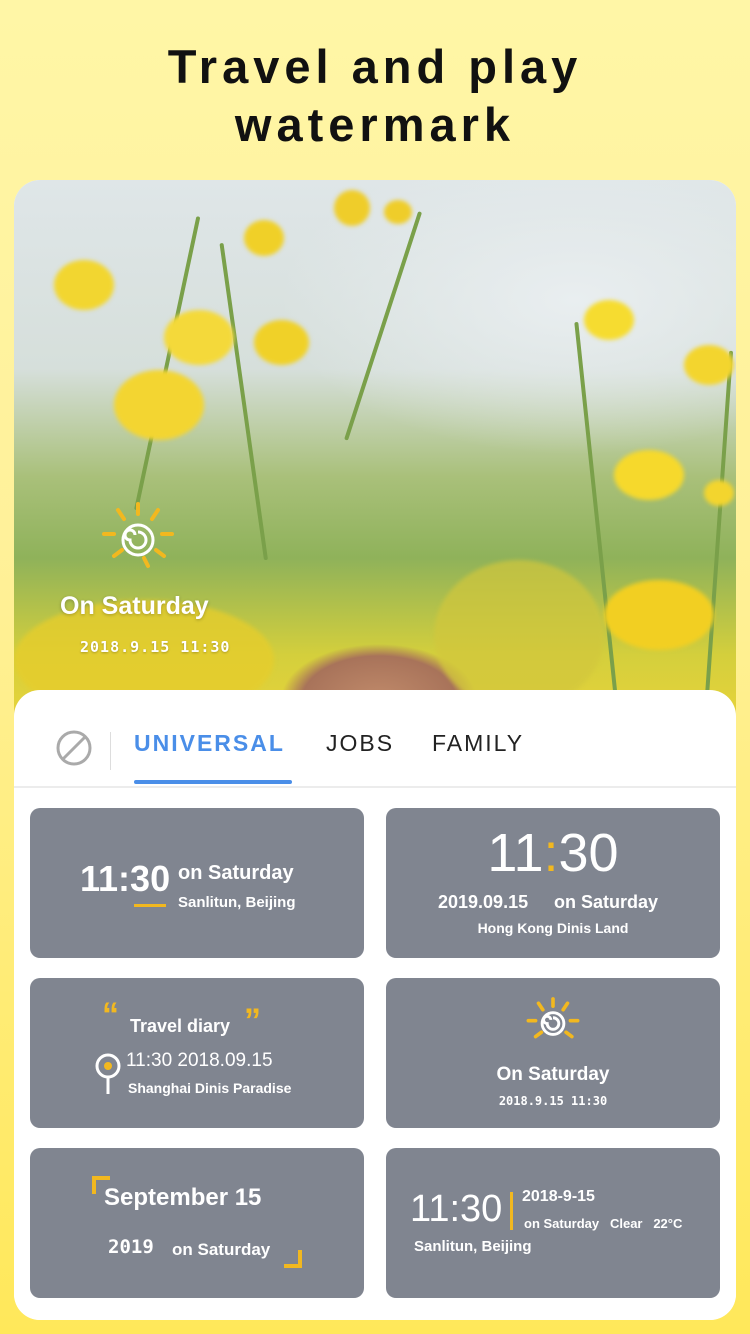  Describe the element at coordinates (558, 1196) in the screenshot. I see `tile-6-date: 2018-9-15` at that location.